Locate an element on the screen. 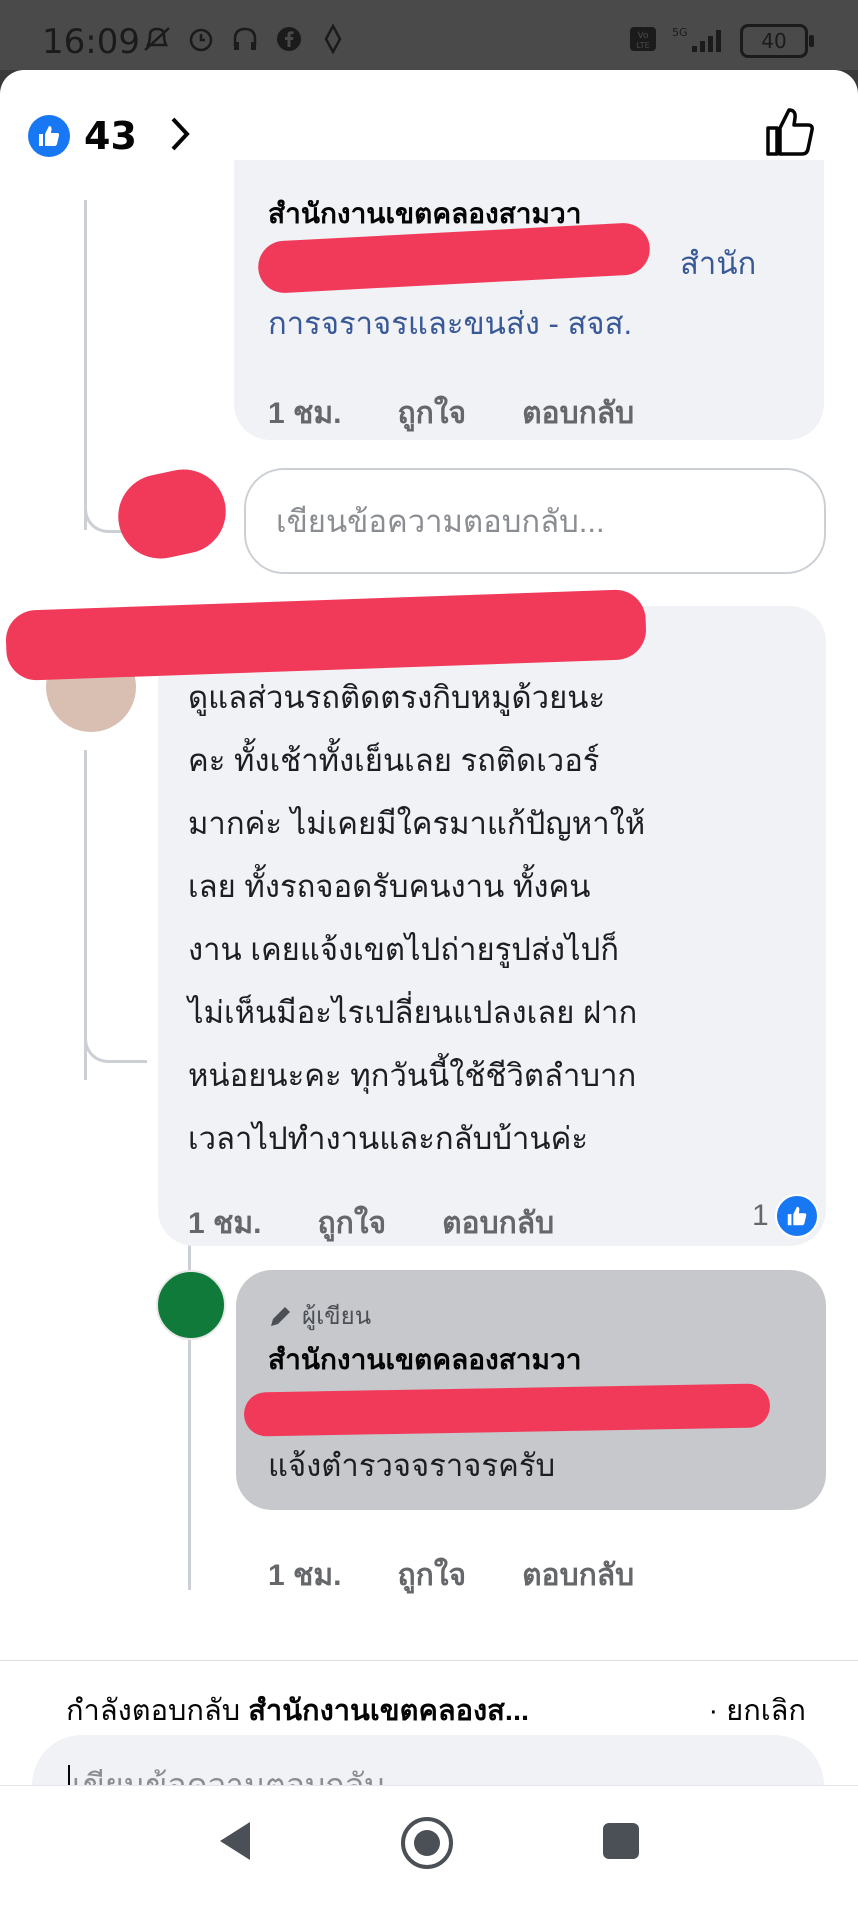  alarm-icon is located at coordinates (201, 39).